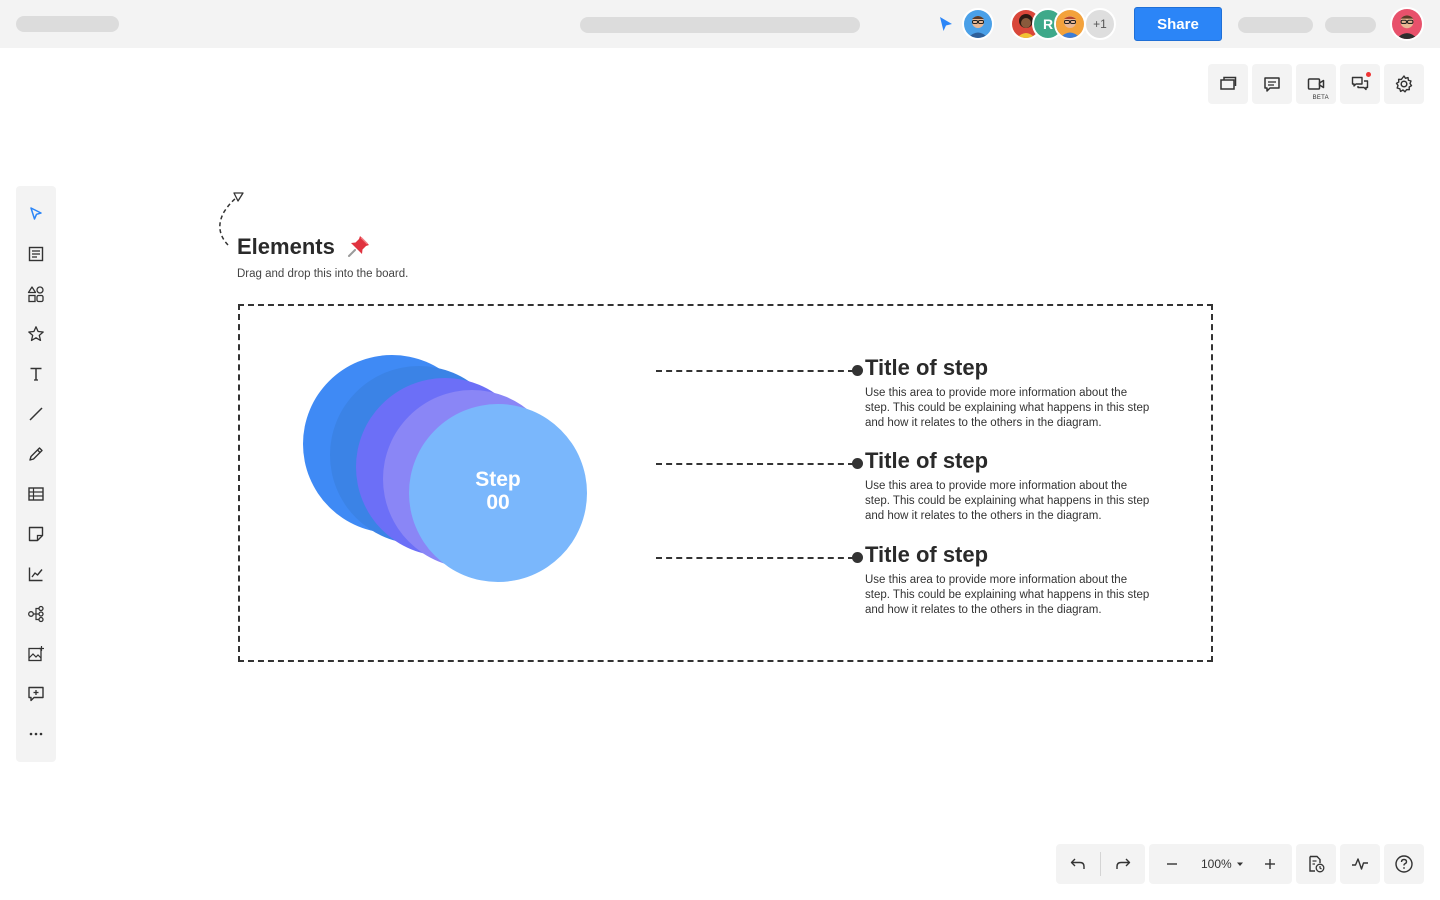  What do you see at coordinates (1216, 864) in the screenshot?
I see `zoom-level: 100%` at bounding box center [1216, 864].